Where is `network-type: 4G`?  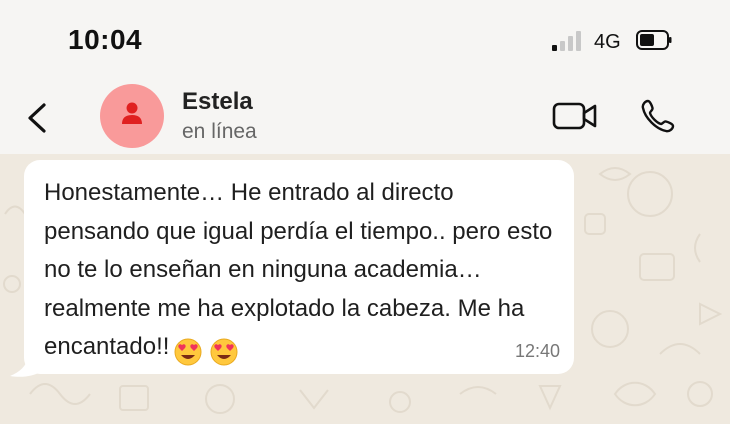 network-type: 4G is located at coordinates (607, 42).